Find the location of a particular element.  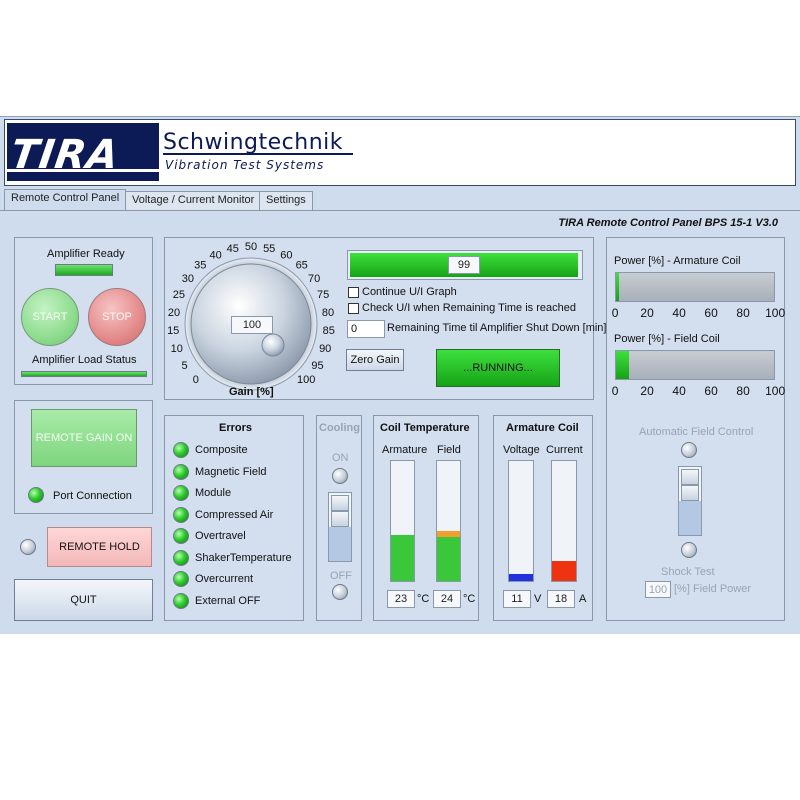

error-label: Overcurrent is located at coordinates (224, 579).